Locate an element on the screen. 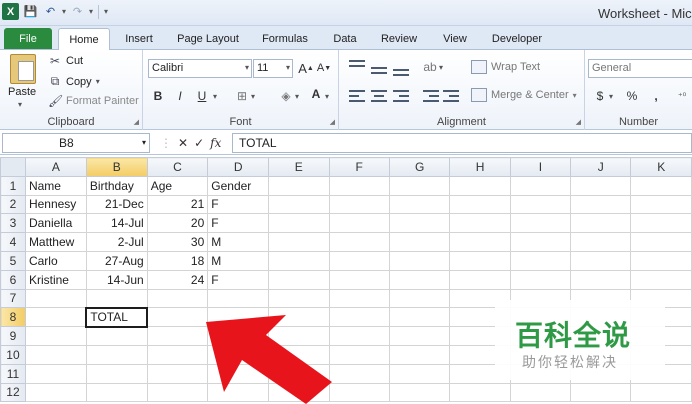 This screenshot has width=692, height=404. cell-g12 is located at coordinates (419, 392).